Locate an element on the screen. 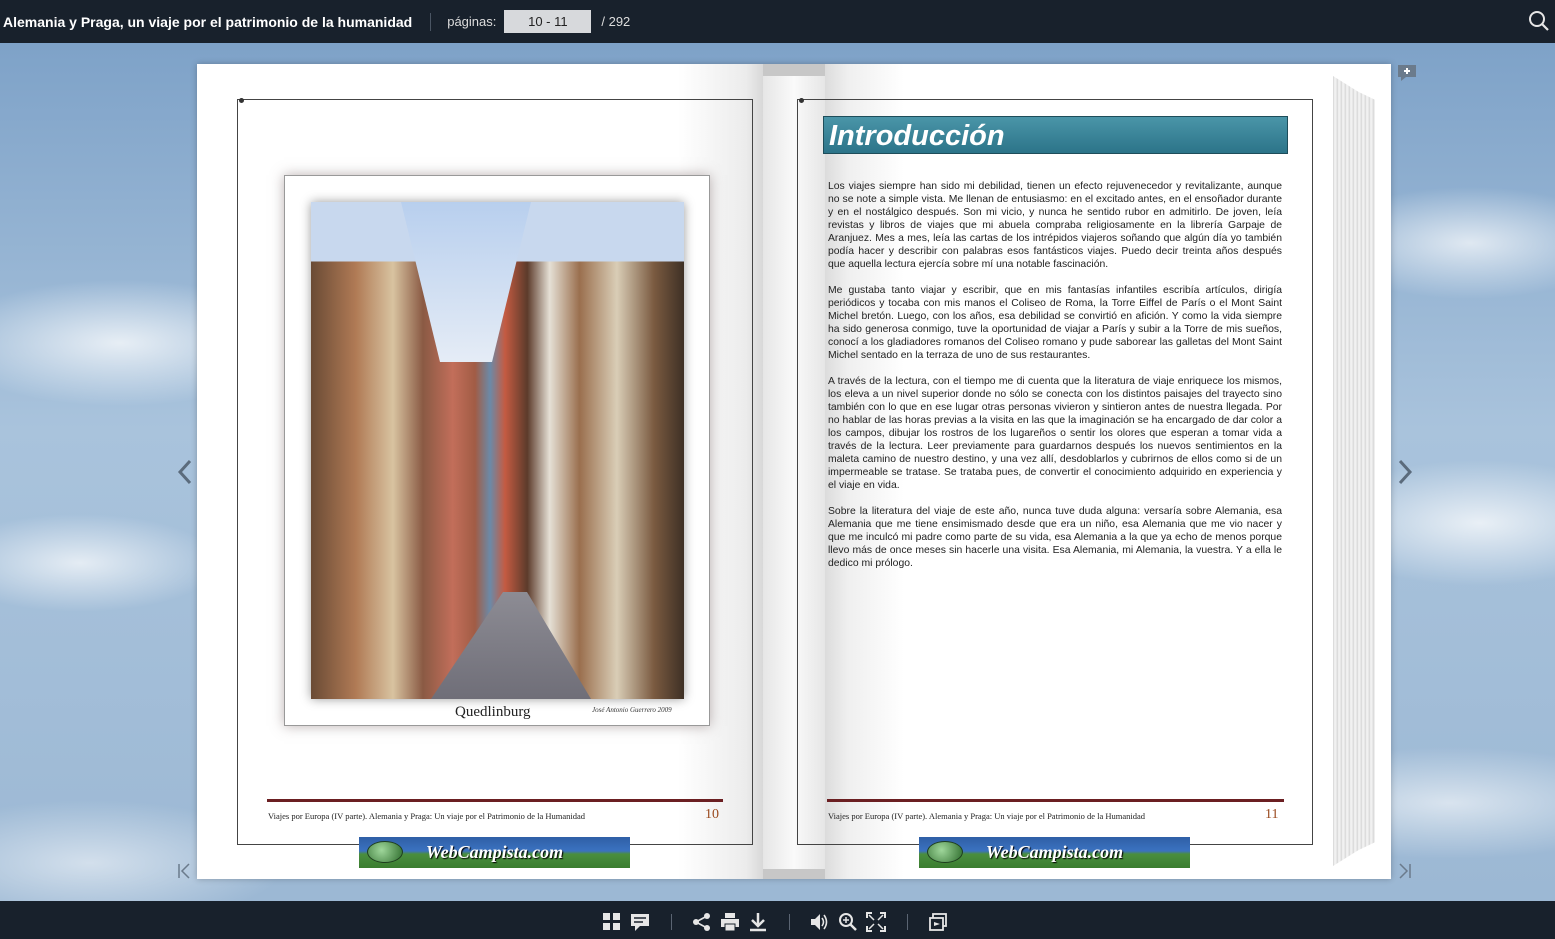  page-number-input is located at coordinates (548, 21).